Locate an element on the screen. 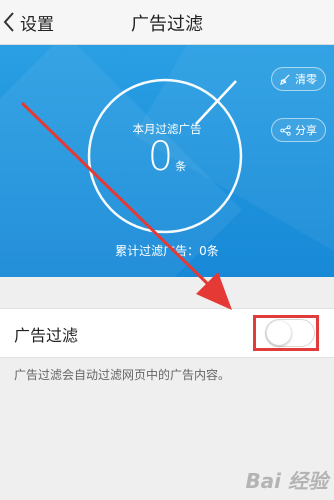  top-nav-bar: 设置 广告过滤 is located at coordinates (167, 22).